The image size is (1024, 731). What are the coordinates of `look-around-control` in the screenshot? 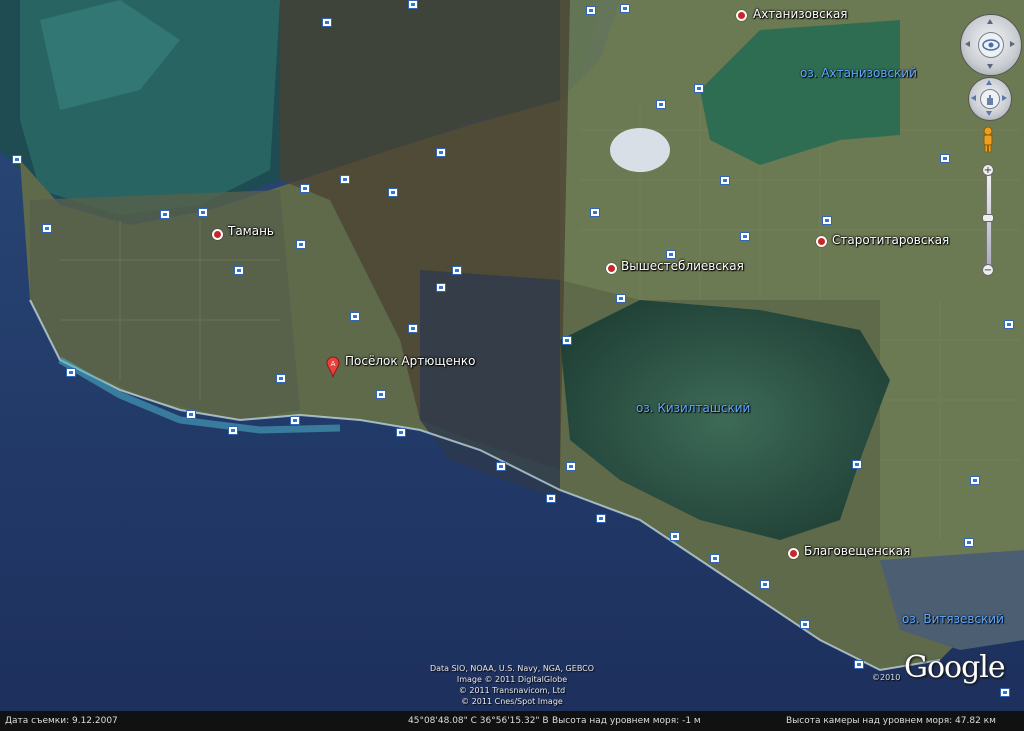 It's located at (991, 45).